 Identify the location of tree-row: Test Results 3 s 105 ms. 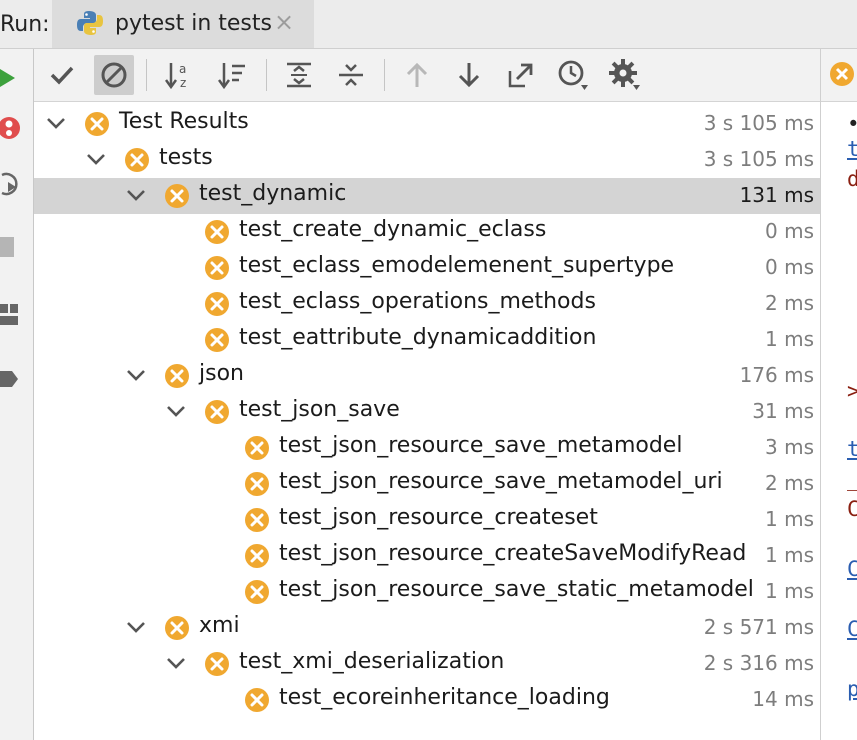
(427, 124).